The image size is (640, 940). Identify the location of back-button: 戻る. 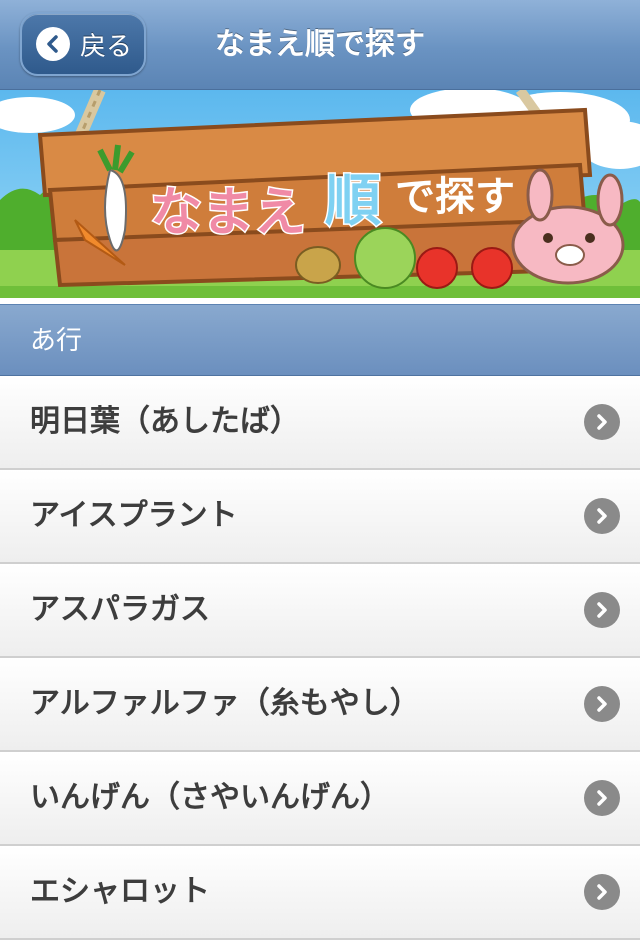
(83, 44).